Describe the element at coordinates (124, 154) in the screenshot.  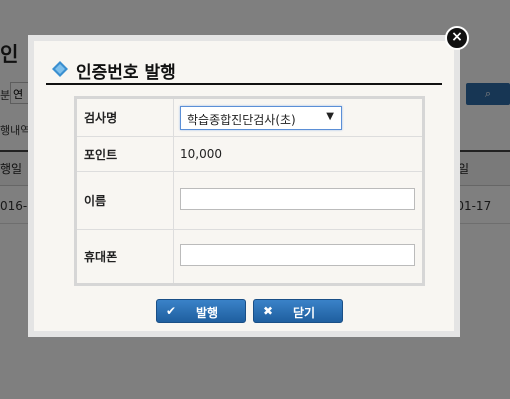
I see `point-label: 포인트` at that location.